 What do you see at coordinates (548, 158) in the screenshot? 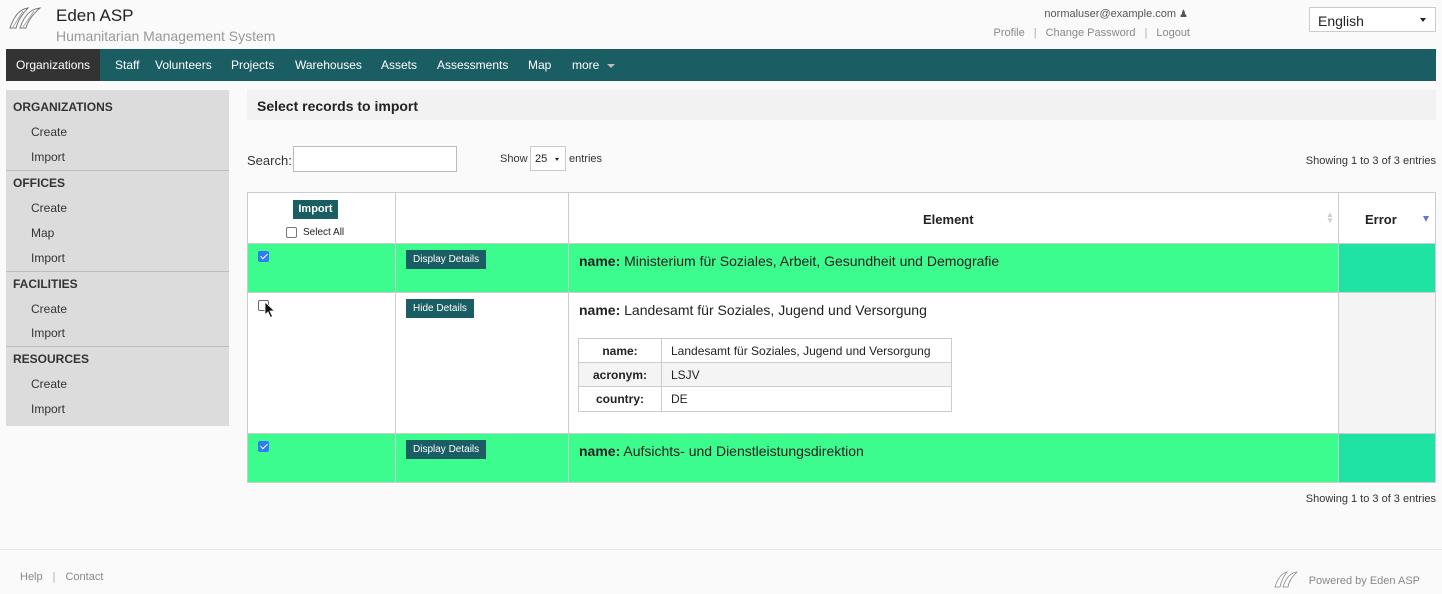
I see `page-size-select: 25` at bounding box center [548, 158].